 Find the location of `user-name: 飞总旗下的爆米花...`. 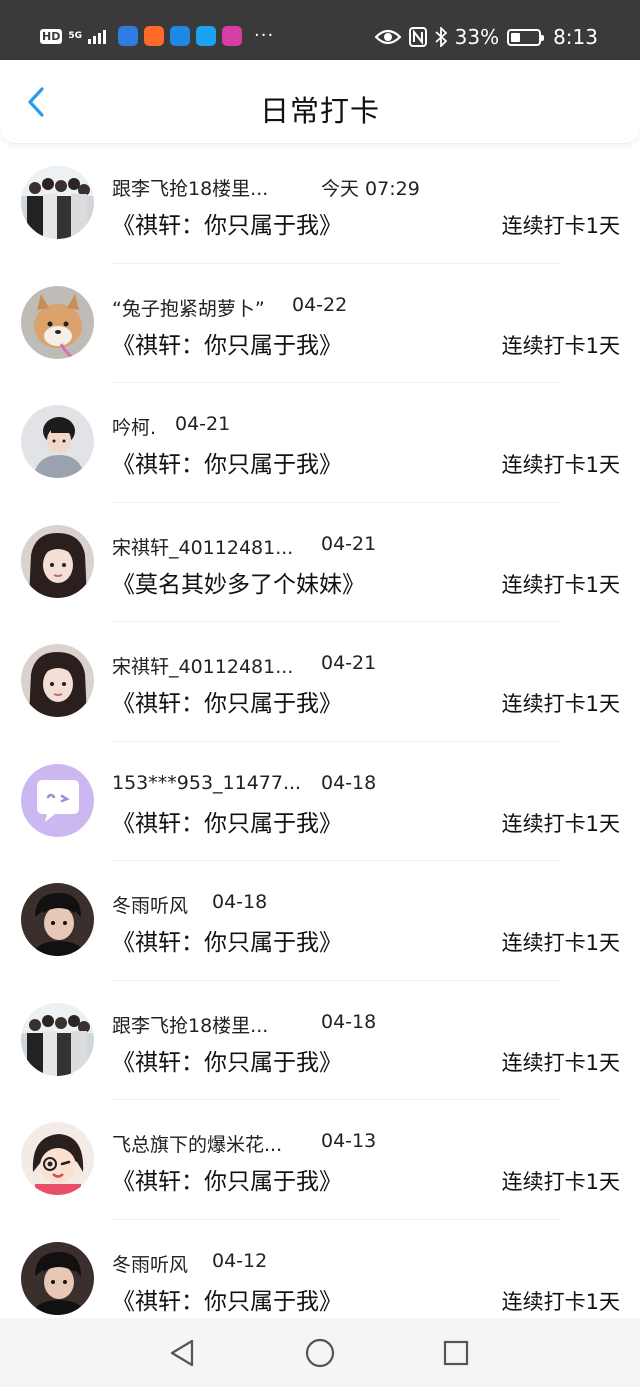

user-name: 飞总旗下的爆米花... is located at coordinates (197, 1145).